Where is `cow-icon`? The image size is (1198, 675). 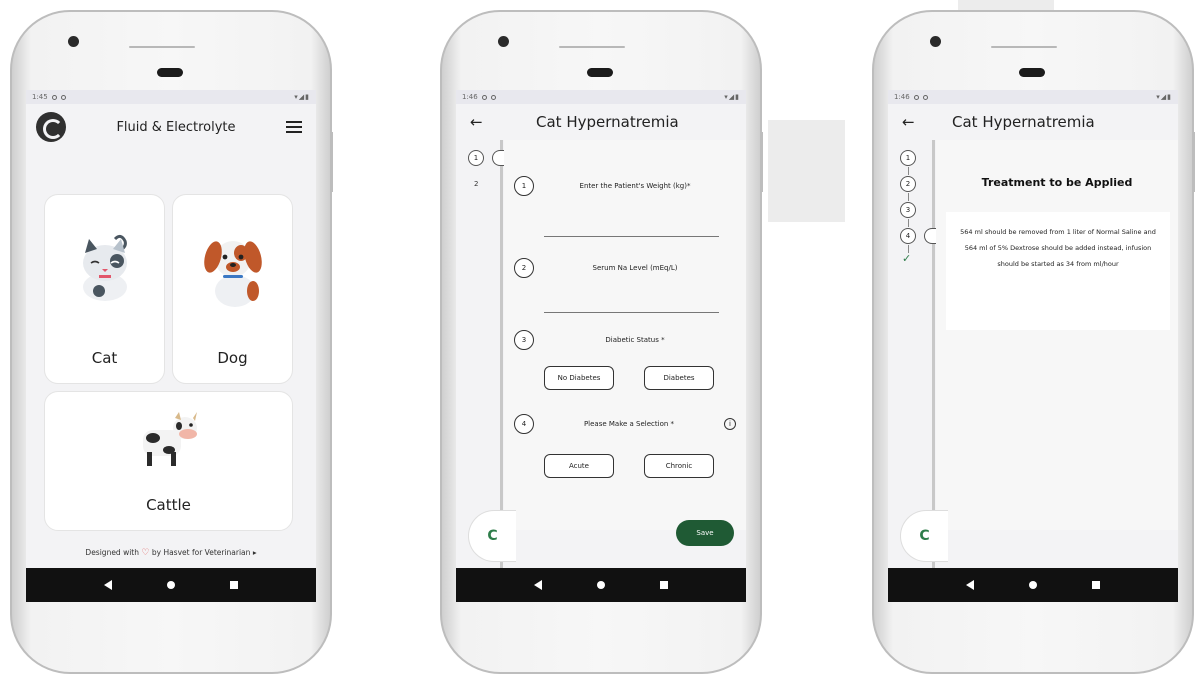 cow-icon is located at coordinates (170, 439).